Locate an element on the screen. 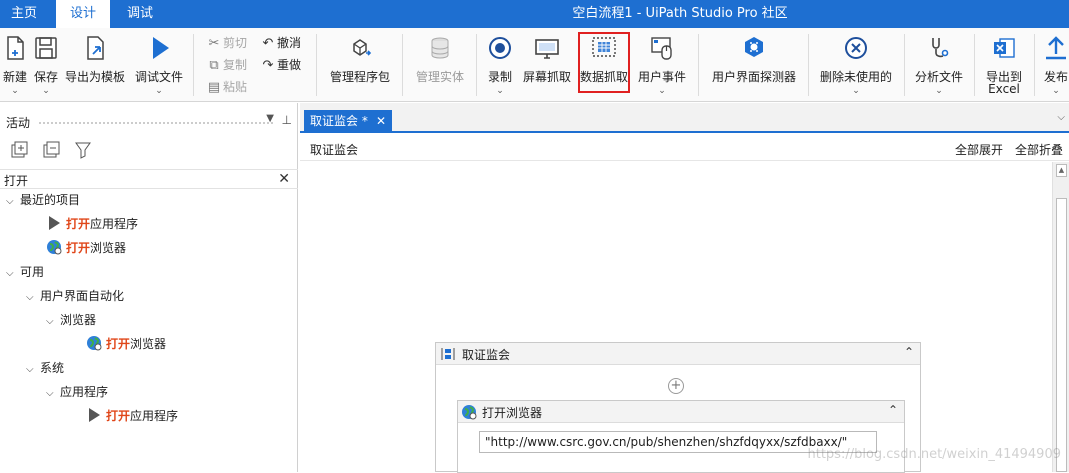 This screenshot has width=1069, height=473. export-template-icon is located at coordinates (95, 48).